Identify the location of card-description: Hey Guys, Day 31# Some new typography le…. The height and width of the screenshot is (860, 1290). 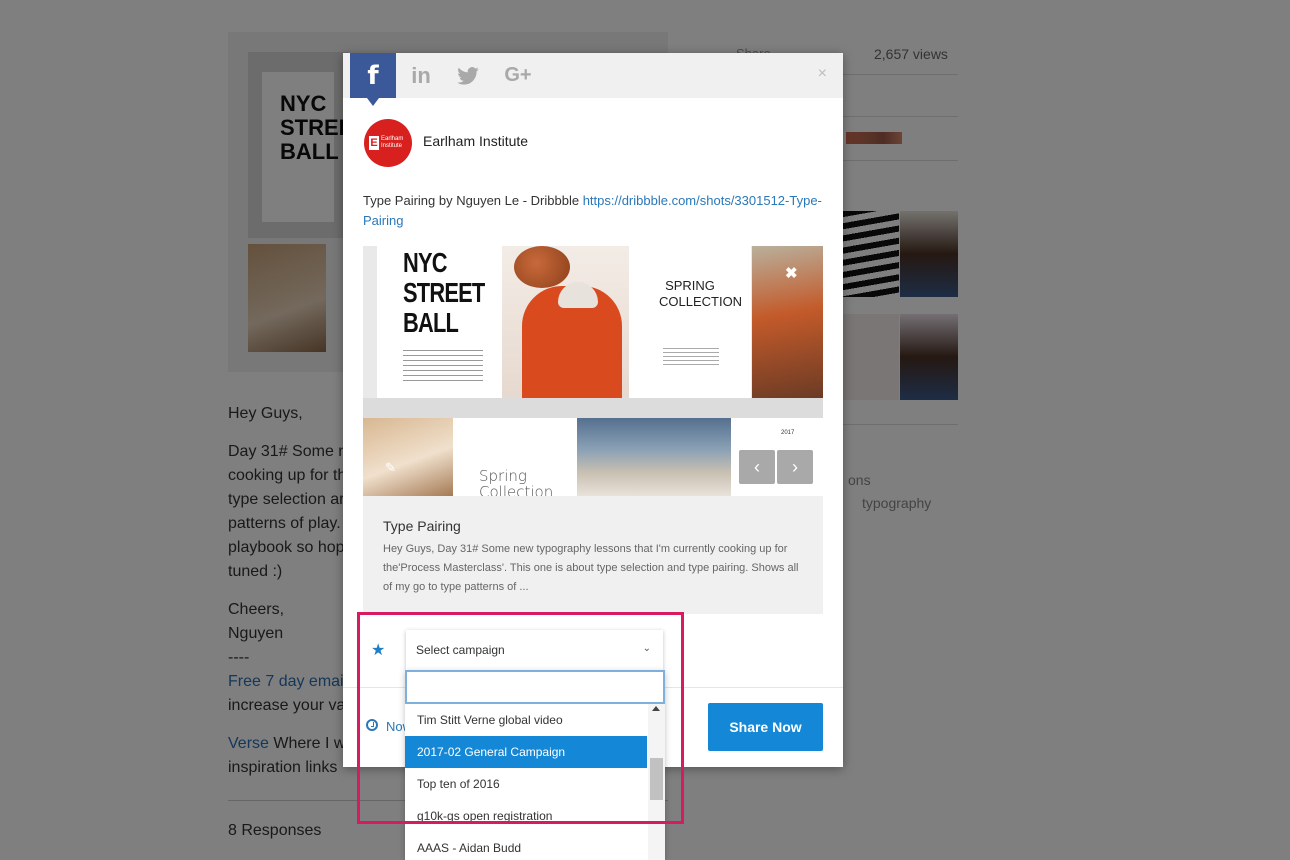
(591, 568).